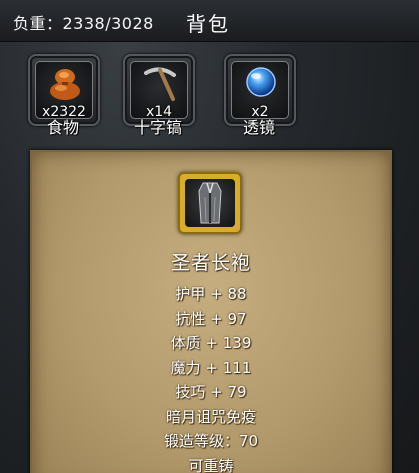 This screenshot has width=419, height=473. Describe the element at coordinates (261, 82) in the screenshot. I see `lens-icon` at that location.